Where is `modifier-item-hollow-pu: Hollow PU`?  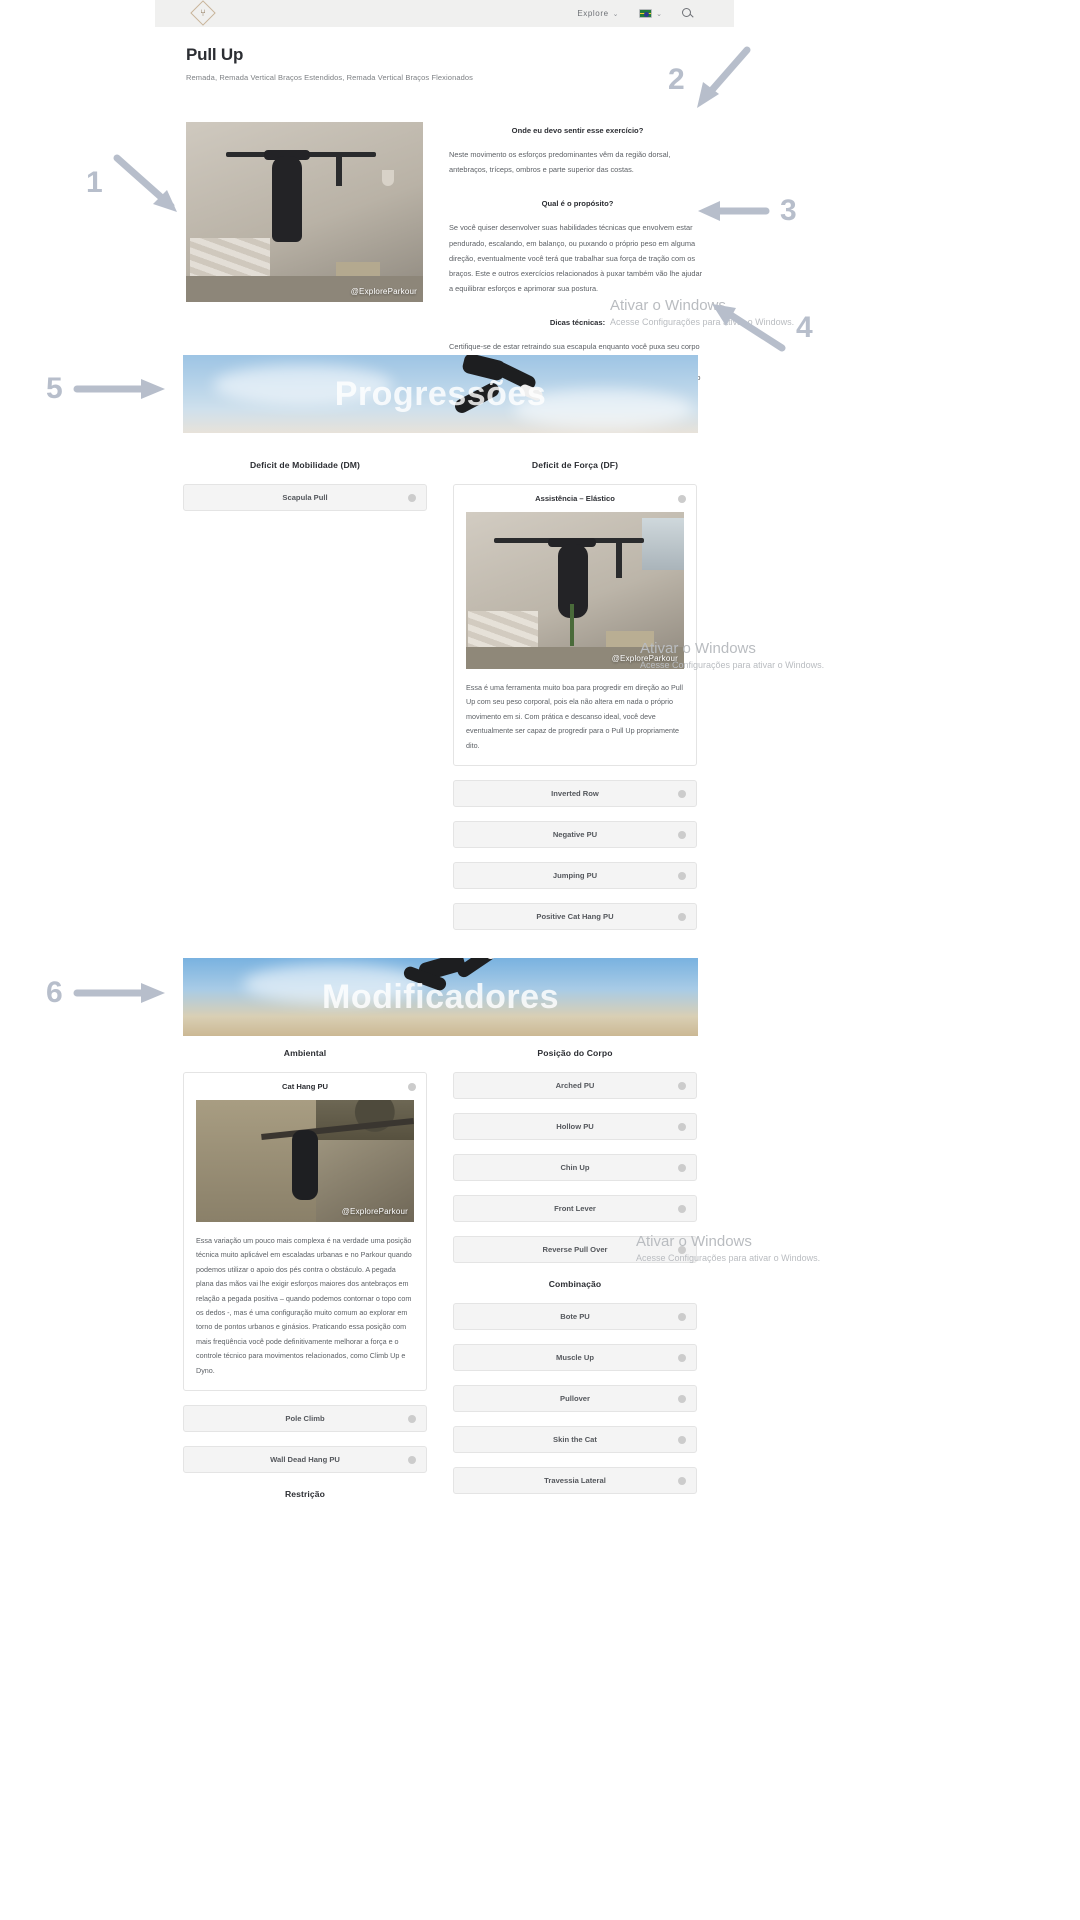
modifier-item-hollow-pu: Hollow PU is located at coordinates (575, 1126).